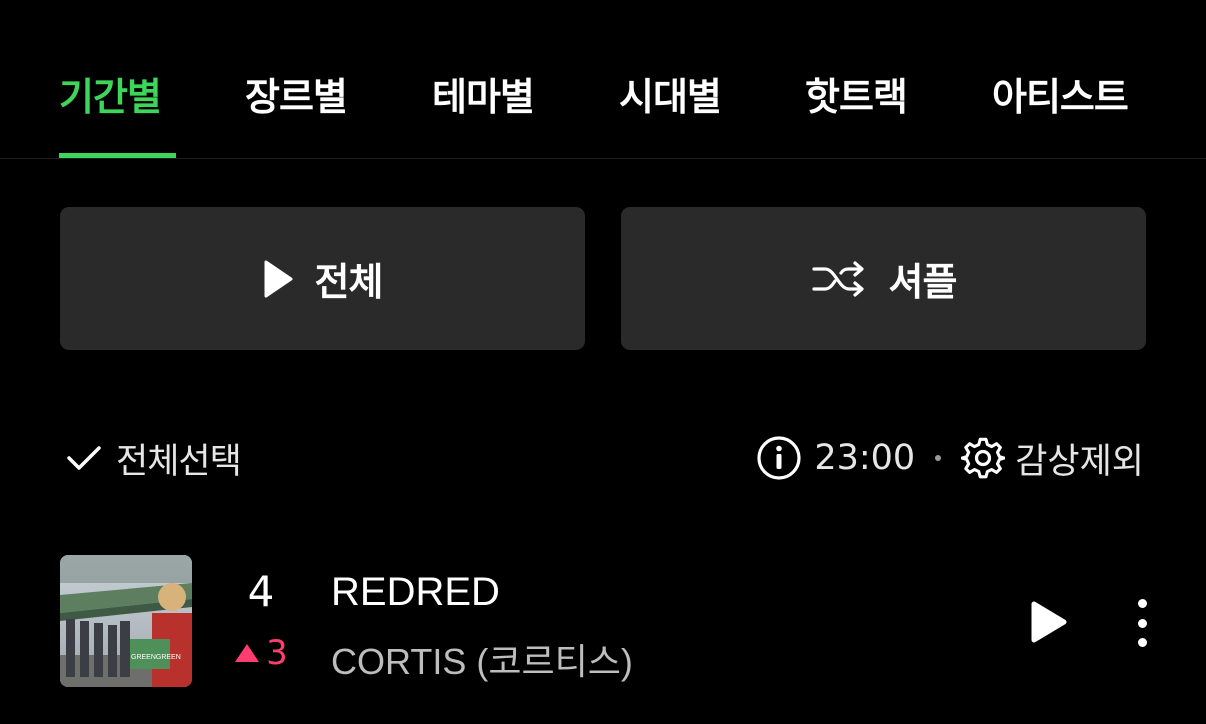 This screenshot has width=1206, height=724. I want to click on rank-change: 3, so click(261, 653).